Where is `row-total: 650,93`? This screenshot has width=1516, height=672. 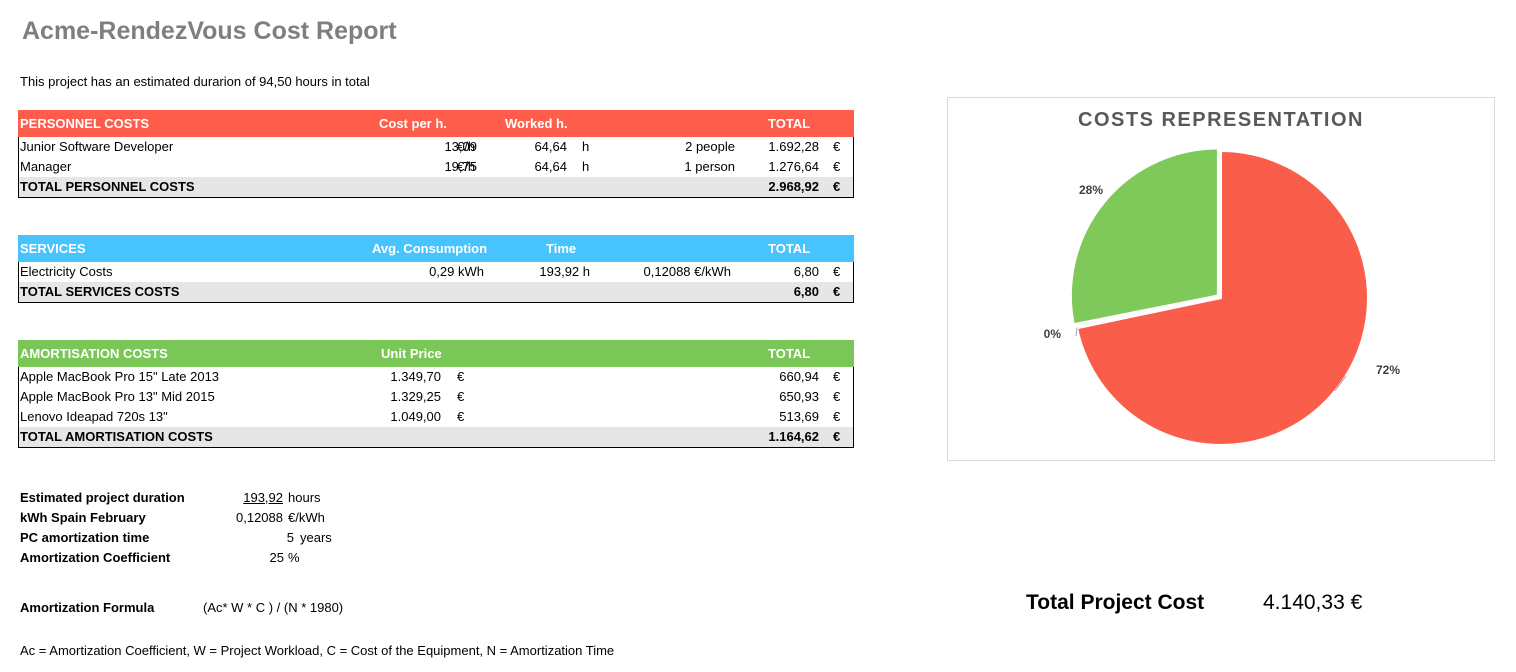
row-total: 650,93 is located at coordinates (799, 396).